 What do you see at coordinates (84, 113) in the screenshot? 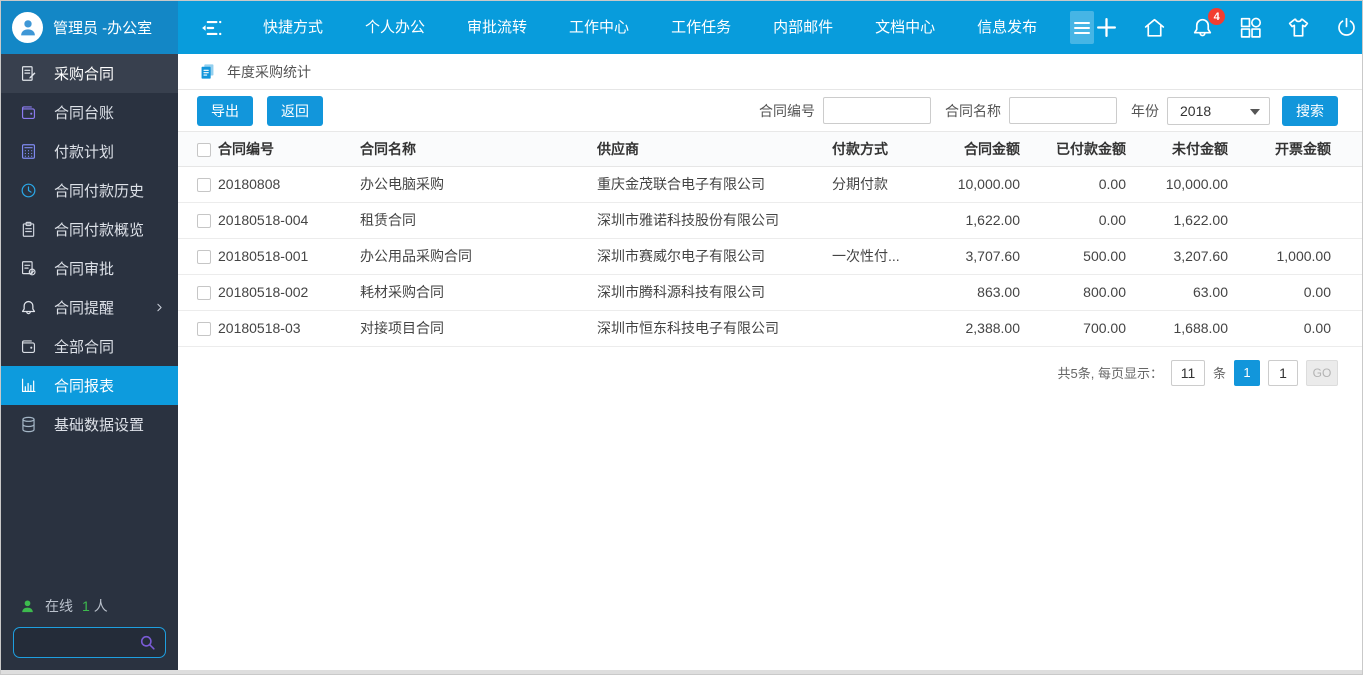
I see `sidebar-item-label: 合同台账` at bounding box center [84, 113].